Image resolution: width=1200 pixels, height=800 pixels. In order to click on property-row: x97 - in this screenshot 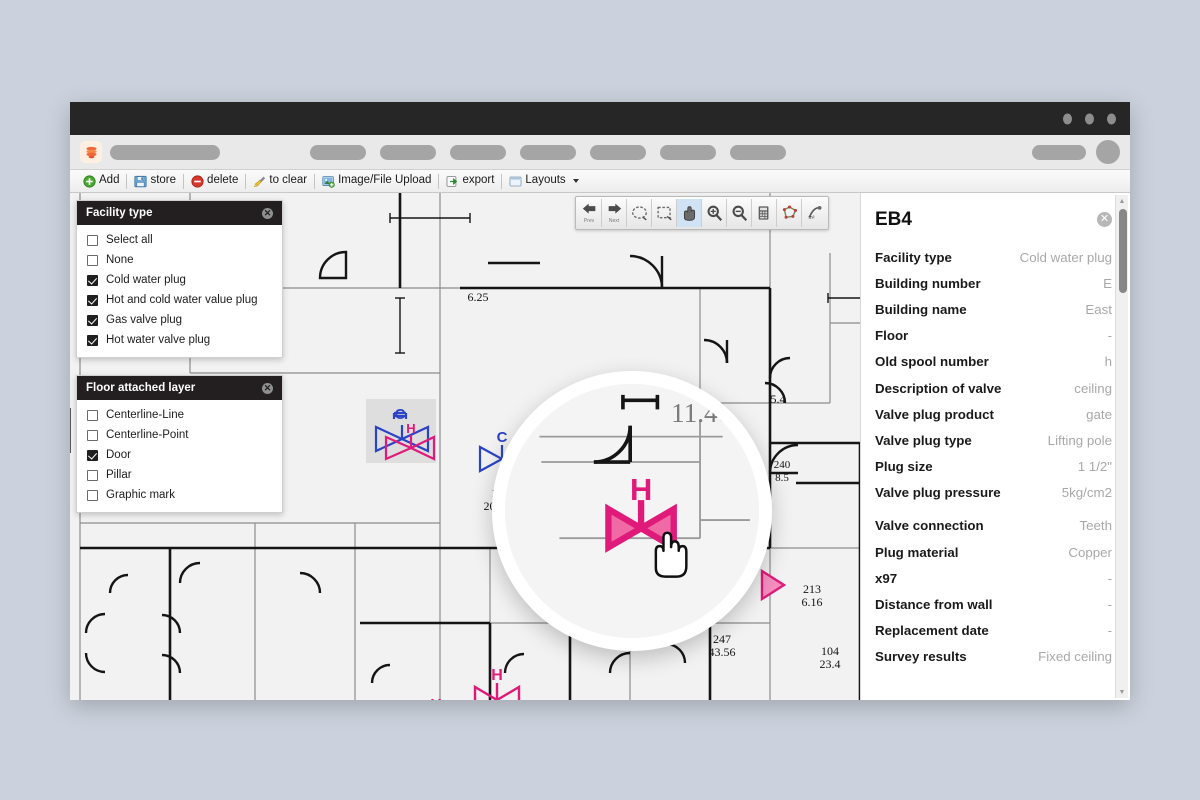, I will do `click(993, 578)`.